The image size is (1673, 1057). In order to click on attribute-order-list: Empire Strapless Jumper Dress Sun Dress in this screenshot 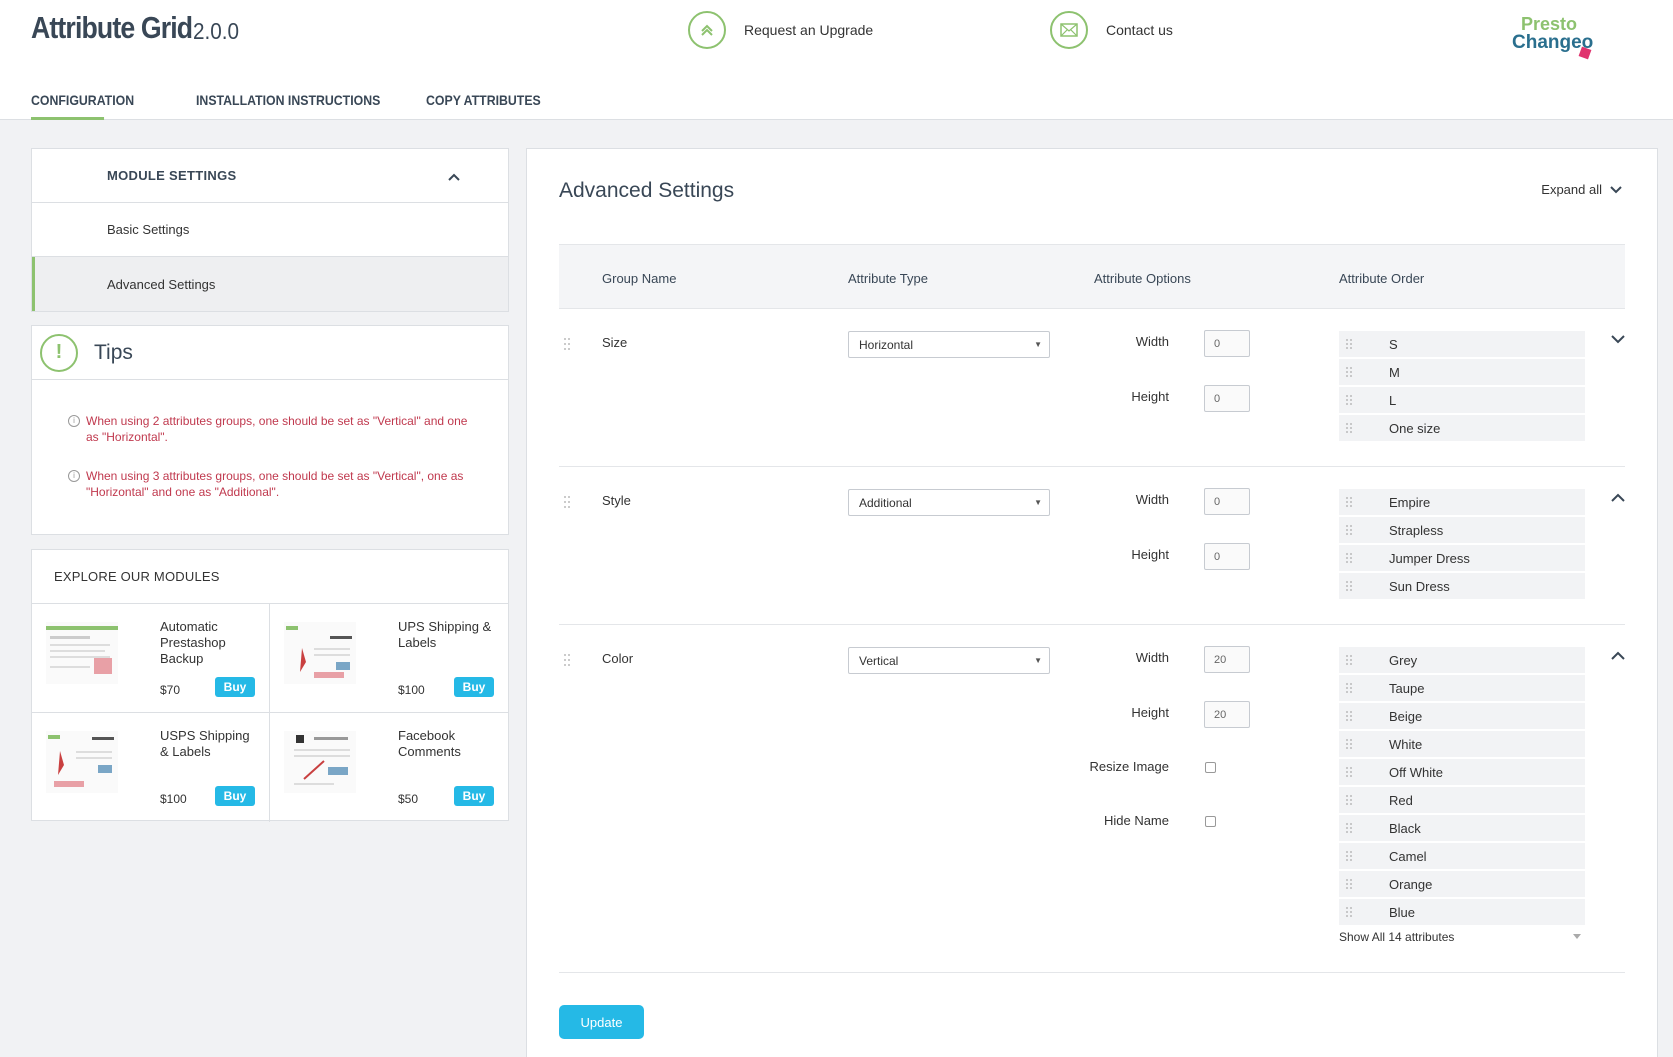, I will do `click(1462, 545)`.